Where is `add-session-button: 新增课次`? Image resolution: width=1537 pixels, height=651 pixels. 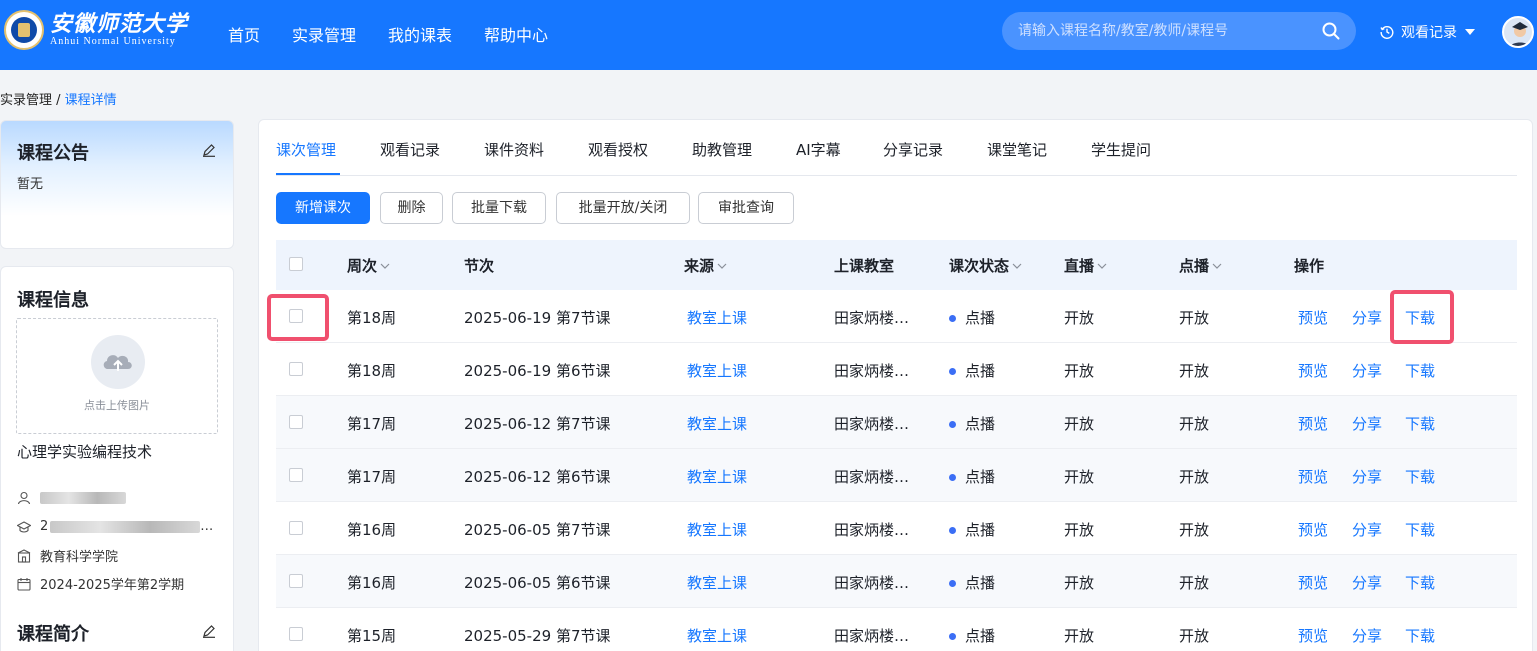 add-session-button: 新增课次 is located at coordinates (323, 208).